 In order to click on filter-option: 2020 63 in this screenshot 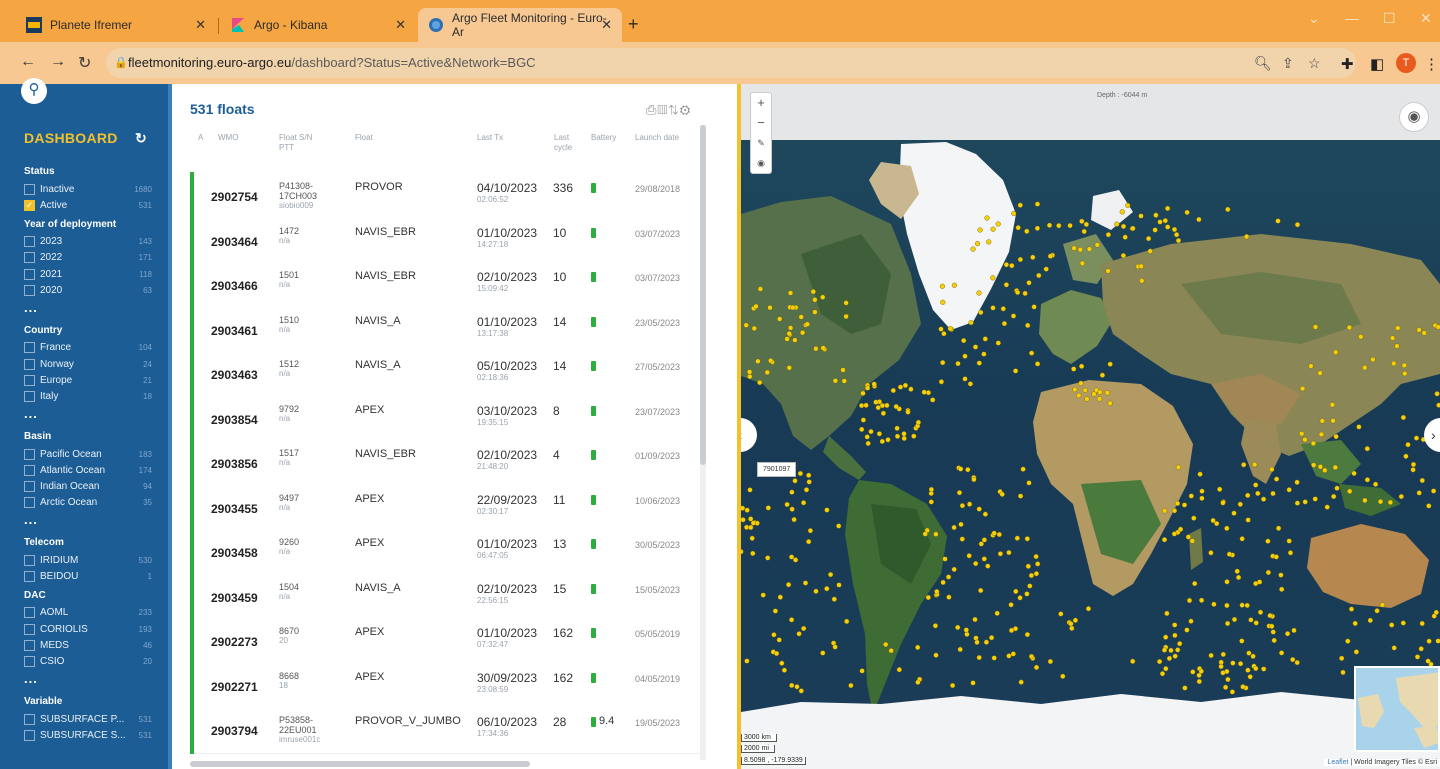, I will do `click(88, 291)`.